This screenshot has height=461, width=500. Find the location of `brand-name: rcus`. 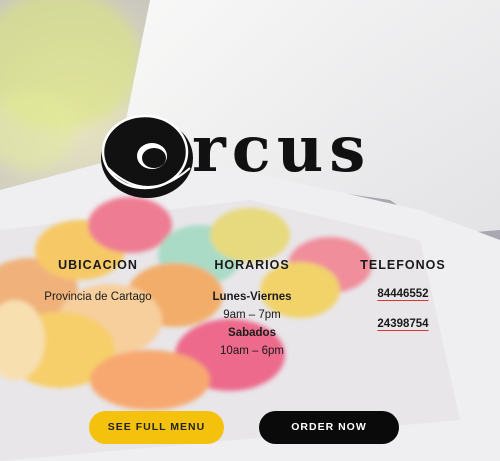

brand-name: rcus is located at coordinates (282, 149).